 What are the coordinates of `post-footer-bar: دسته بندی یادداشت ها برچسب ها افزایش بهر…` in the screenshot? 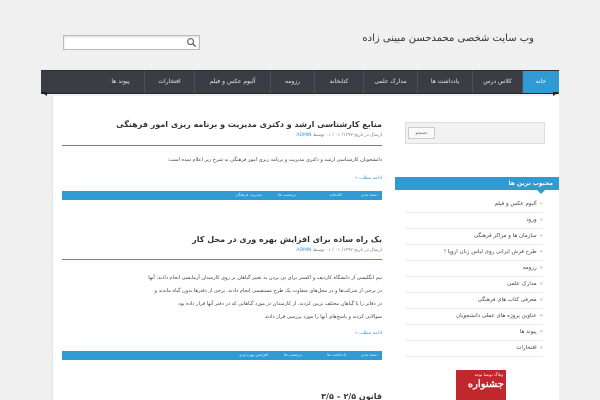 It's located at (222, 355).